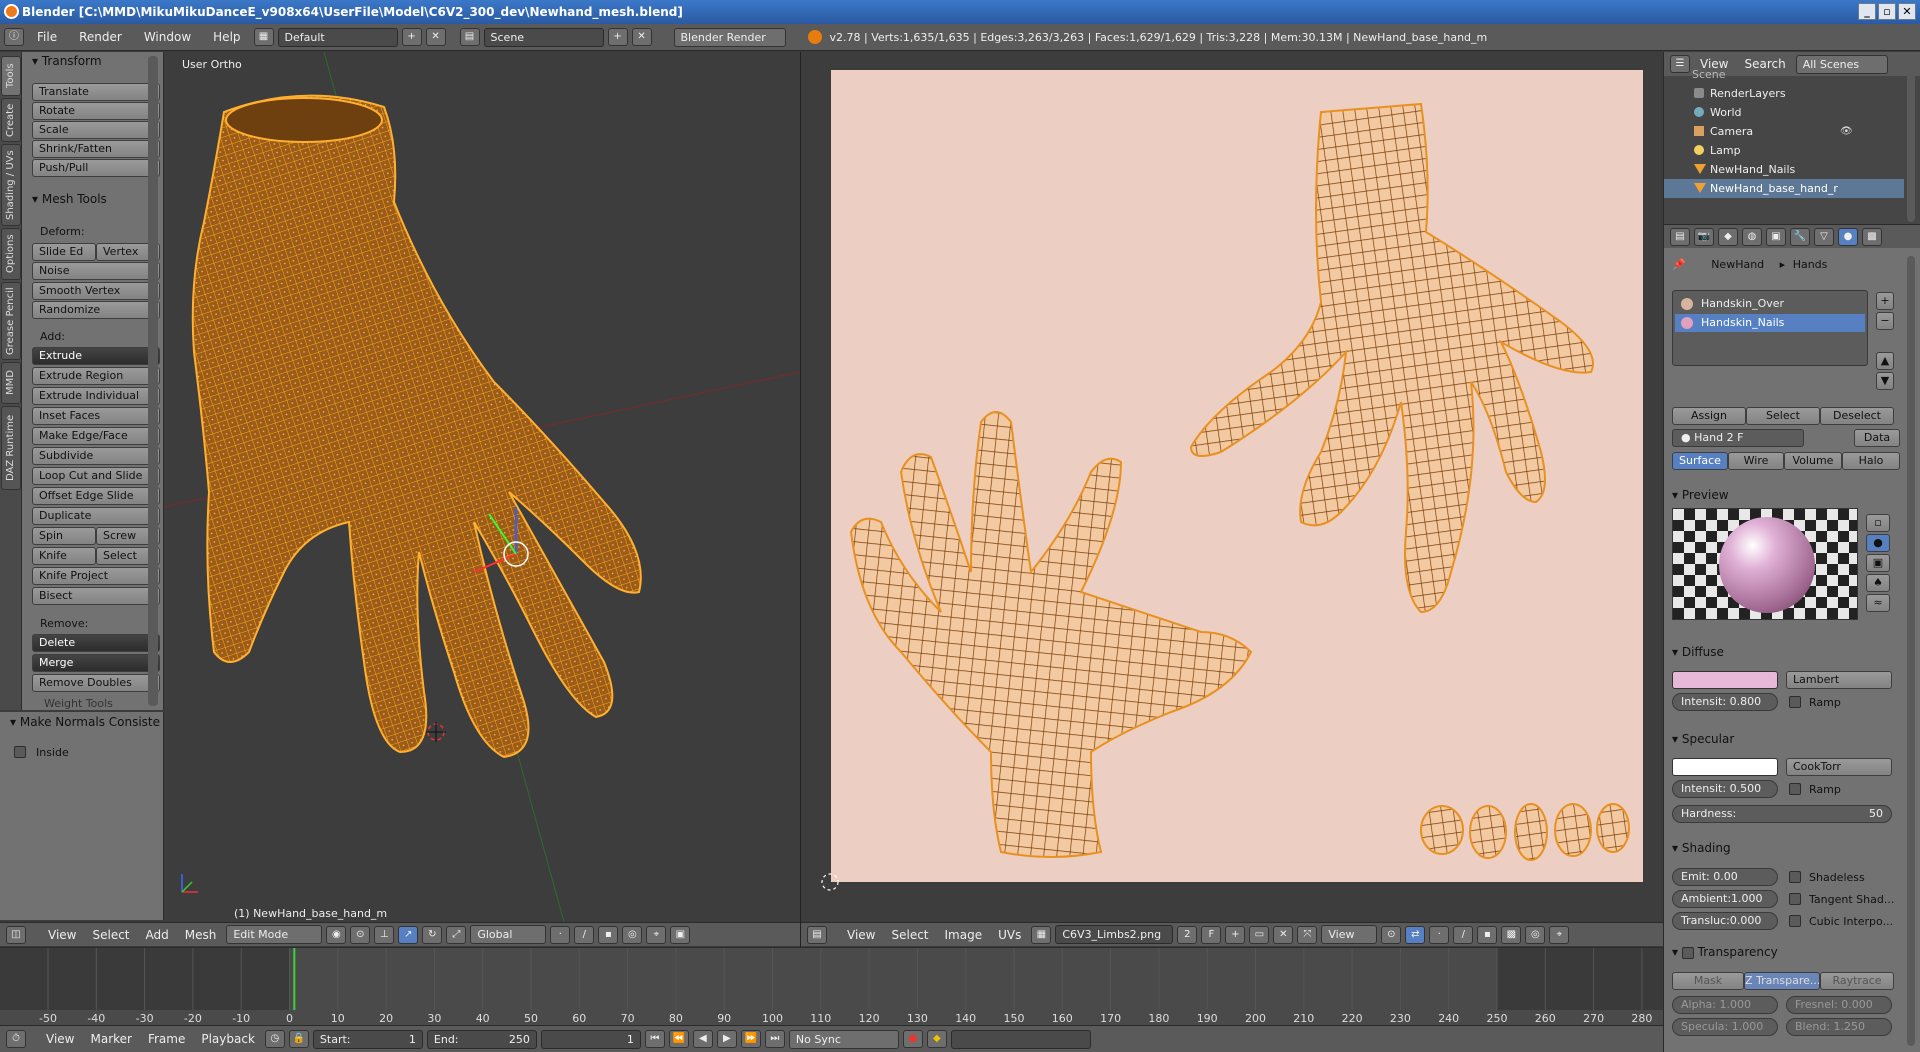 This screenshot has height=1052, width=1920. Describe the element at coordinates (678, 1039) in the screenshot. I see `jump-keyframe-back-icon: ⏪` at that location.